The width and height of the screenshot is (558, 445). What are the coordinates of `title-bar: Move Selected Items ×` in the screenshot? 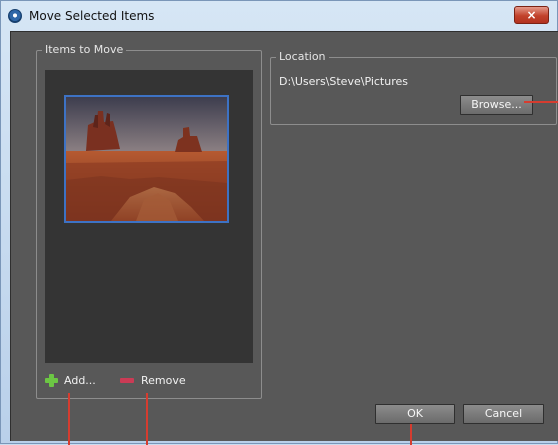 It's located at (279, 16).